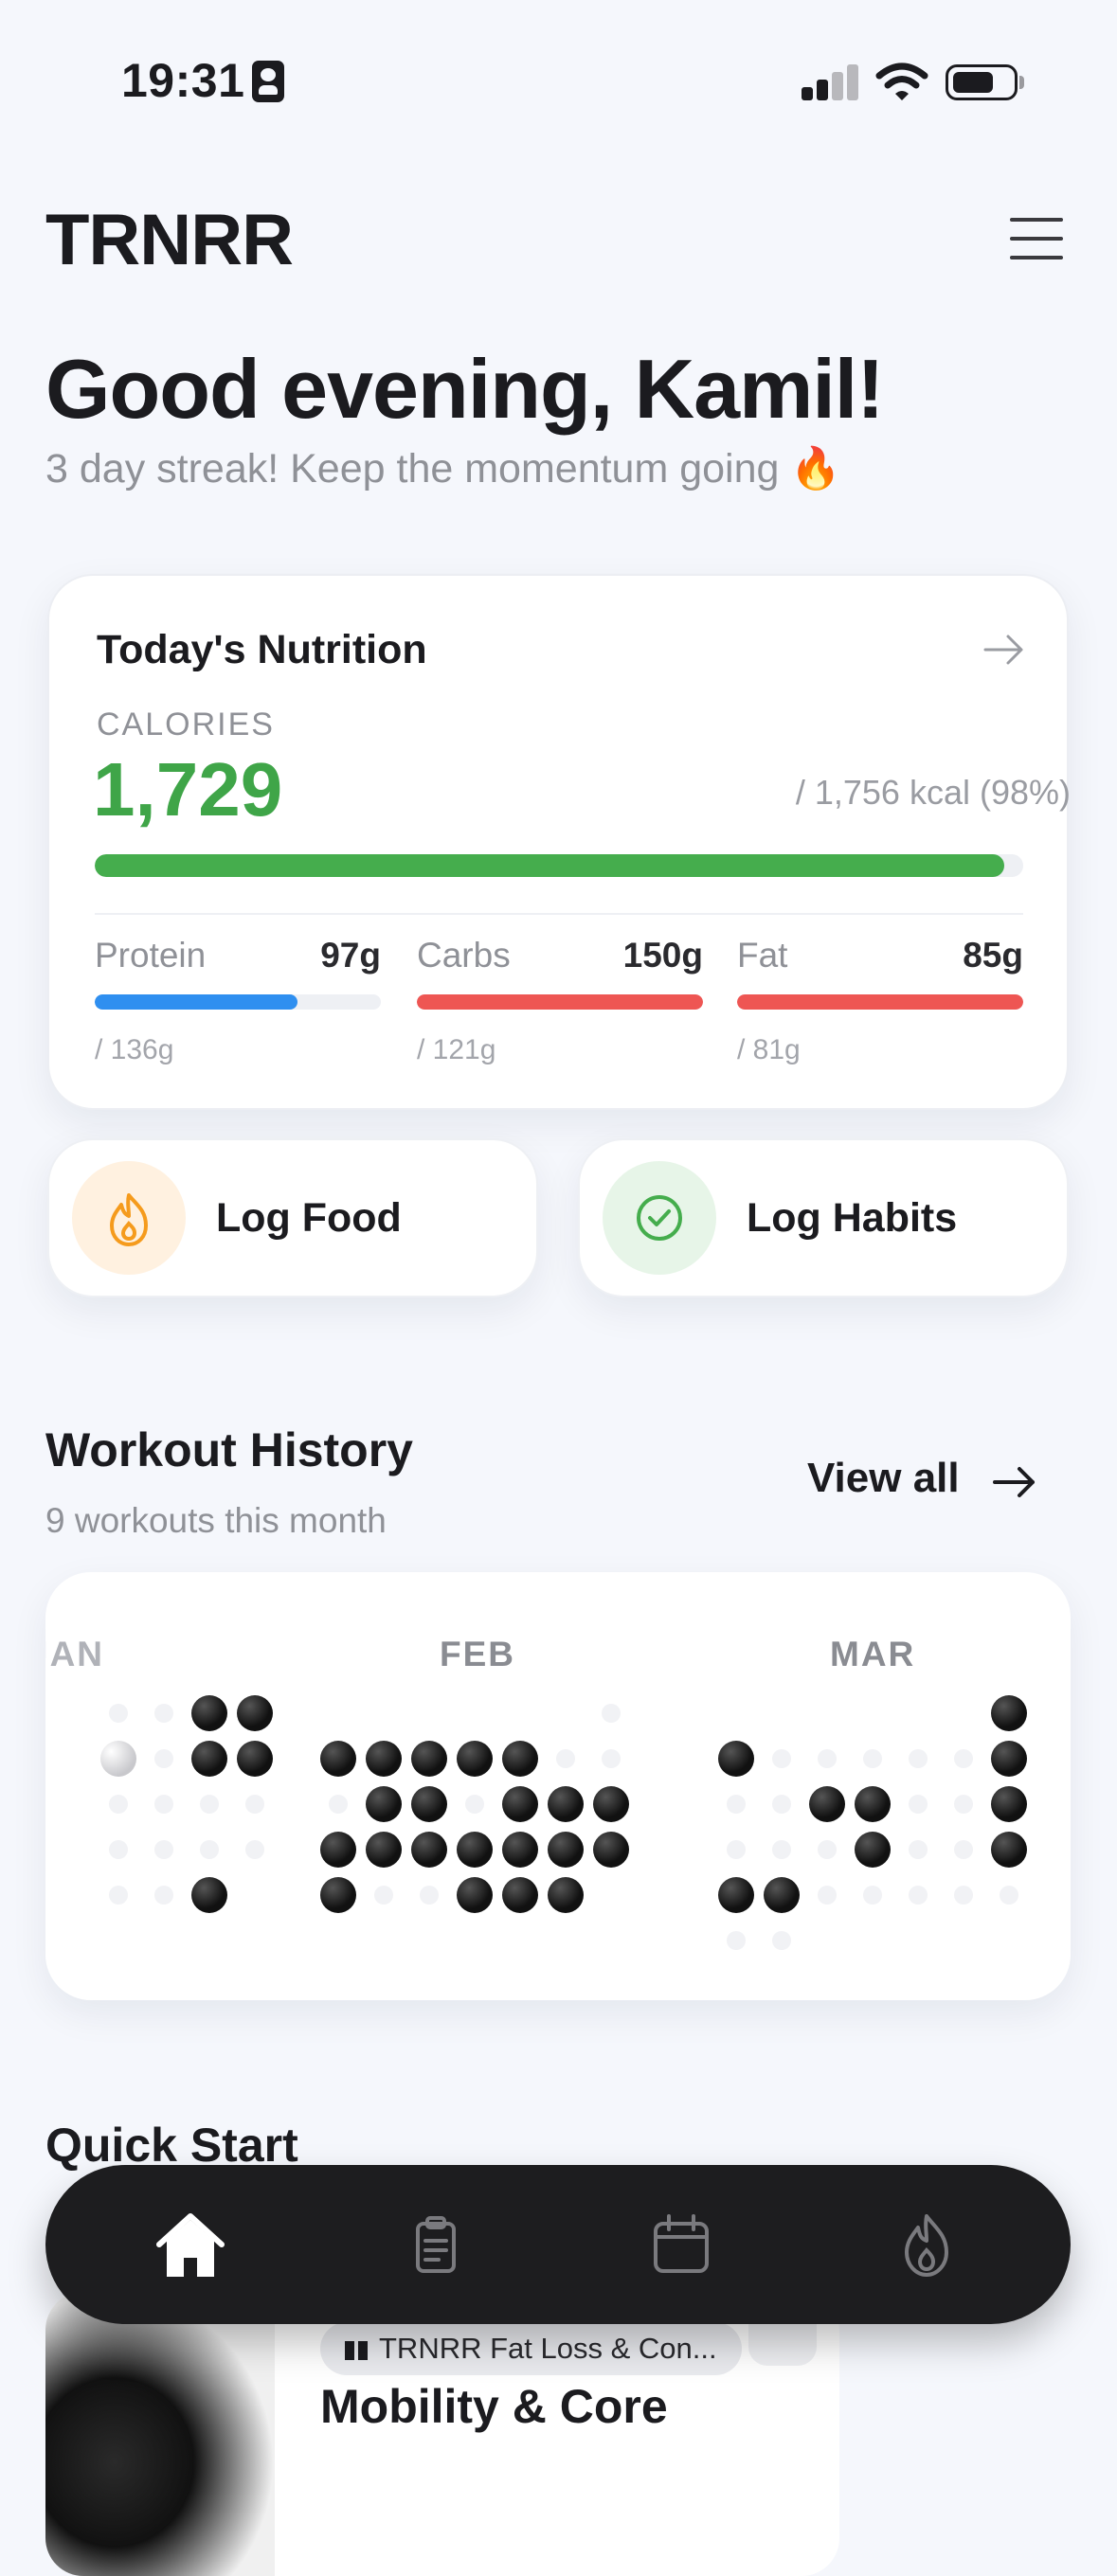  What do you see at coordinates (1021, 82) in the screenshot?
I see `battery-tip` at bounding box center [1021, 82].